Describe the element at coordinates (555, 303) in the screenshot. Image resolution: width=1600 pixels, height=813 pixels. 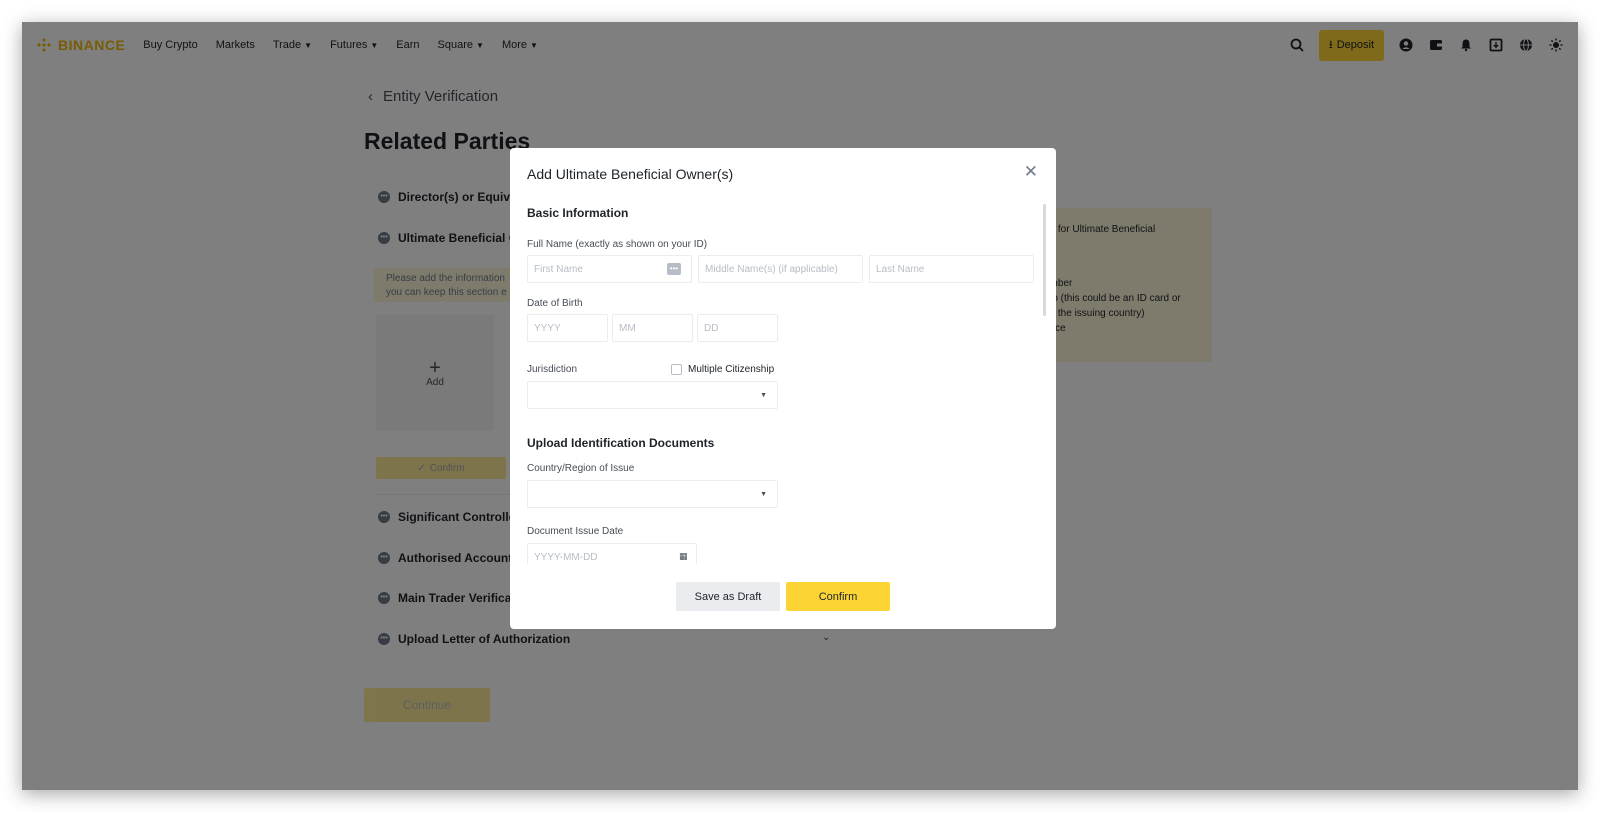
I see `dob-label: Date of Birth` at that location.